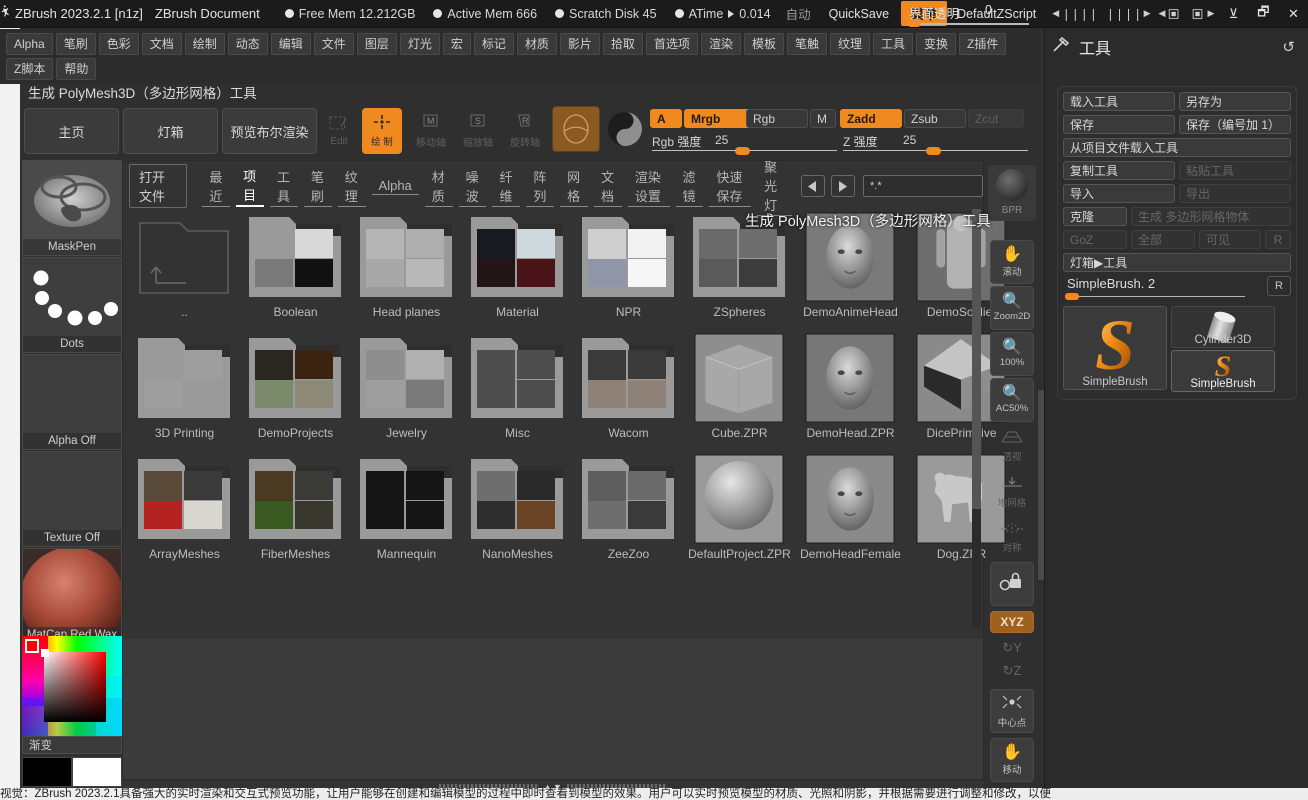 The height and width of the screenshot is (800, 1308). Describe the element at coordinates (1223, 327) in the screenshot. I see `tool-thumb-cylinder3d: Cylinder3D` at that location.